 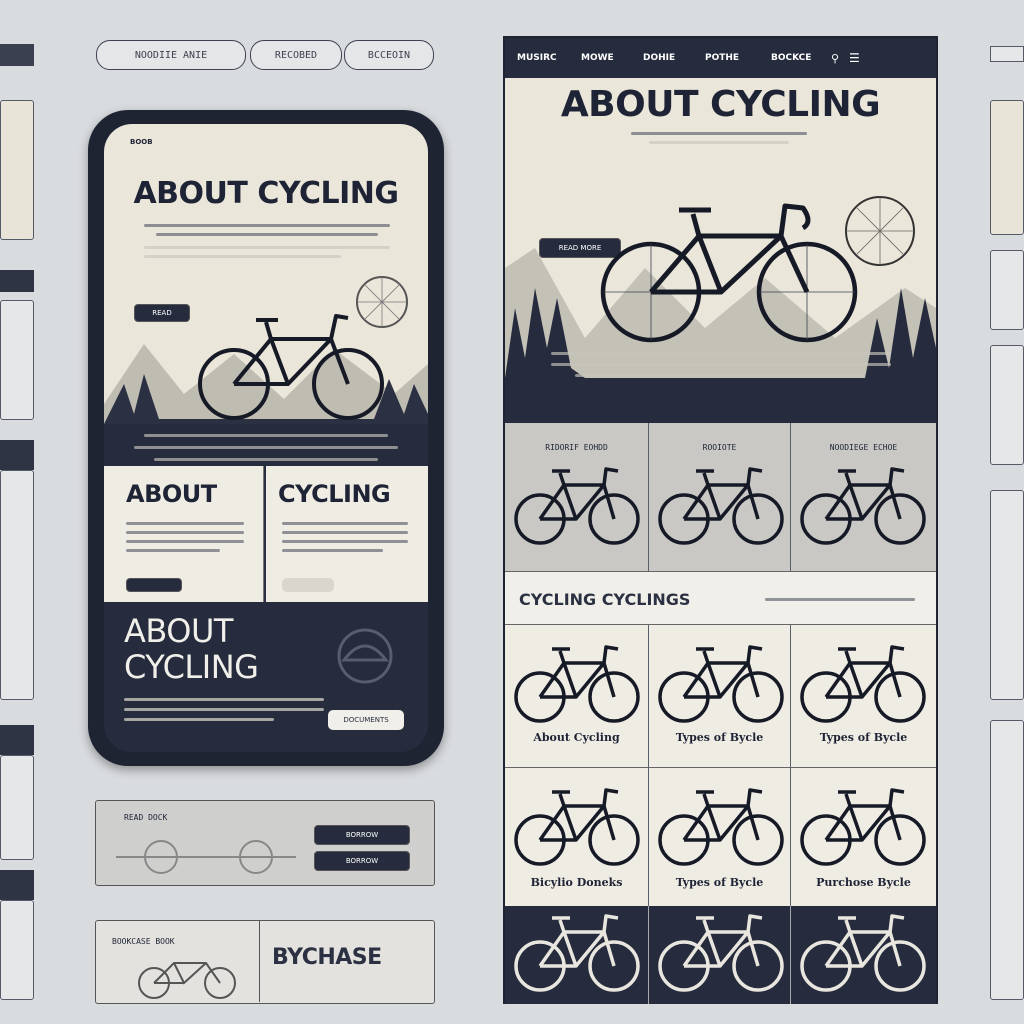 I want to click on grid-caption-1-3: Types of Bycle, so click(x=863, y=737).